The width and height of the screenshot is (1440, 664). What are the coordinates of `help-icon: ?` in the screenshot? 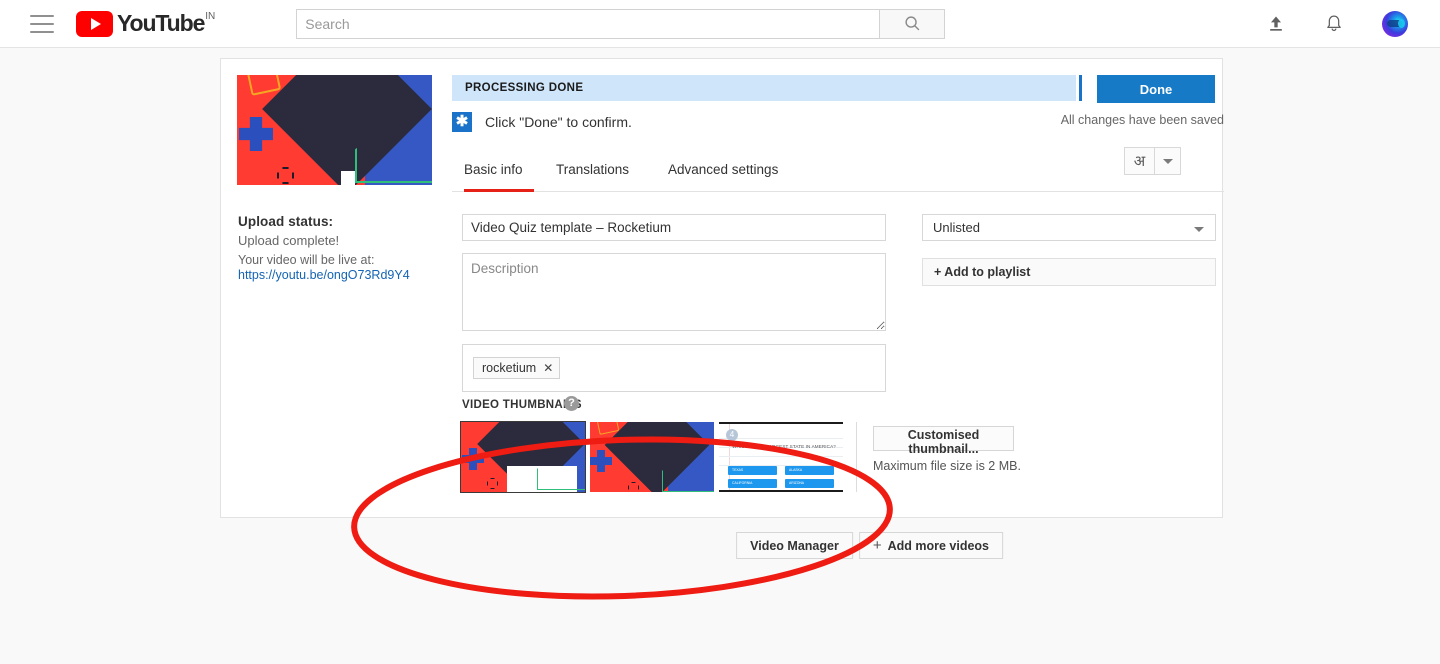 It's located at (571, 403).